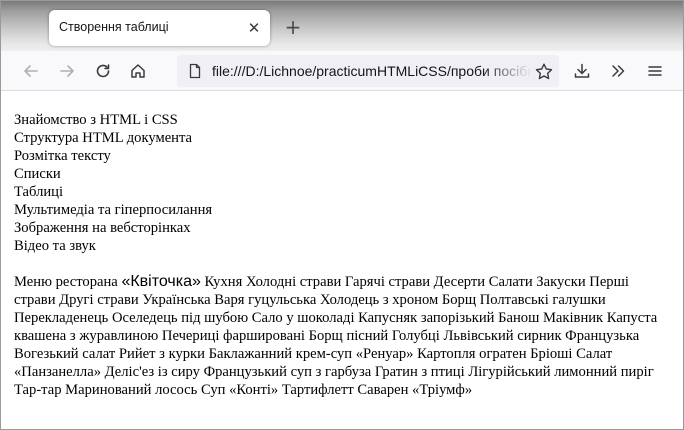 Image resolution: width=684 pixels, height=430 pixels. I want to click on toc-item: Структура HTML документа, so click(103, 138).